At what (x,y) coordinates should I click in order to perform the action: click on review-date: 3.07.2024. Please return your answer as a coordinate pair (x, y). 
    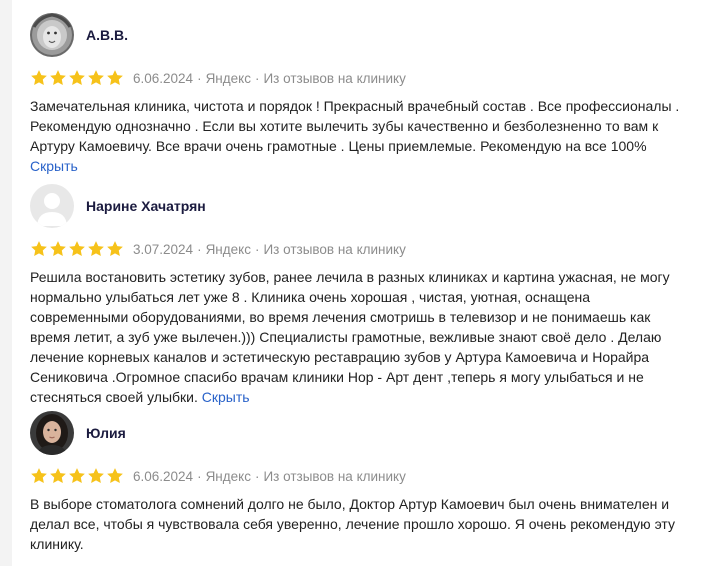
    Looking at the image, I should click on (163, 249).